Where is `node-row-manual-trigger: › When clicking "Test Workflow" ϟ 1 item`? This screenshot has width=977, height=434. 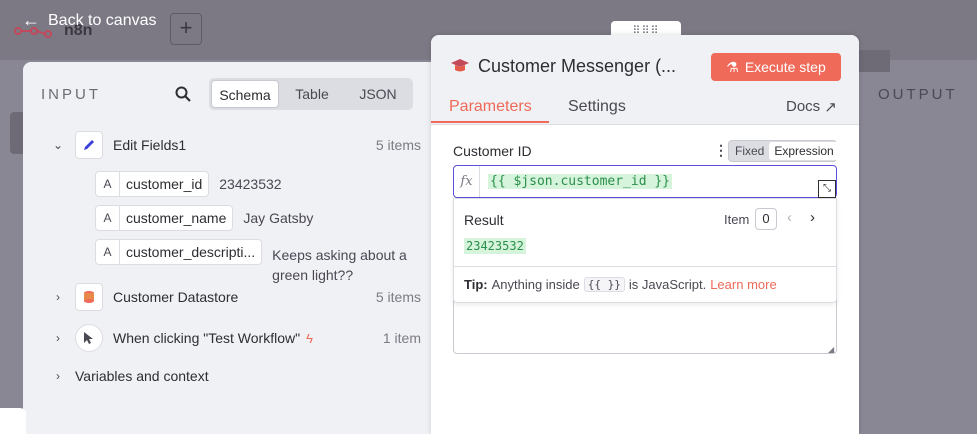 node-row-manual-trigger: › When clicking "Test Workflow" ϟ 1 item is located at coordinates (246, 338).